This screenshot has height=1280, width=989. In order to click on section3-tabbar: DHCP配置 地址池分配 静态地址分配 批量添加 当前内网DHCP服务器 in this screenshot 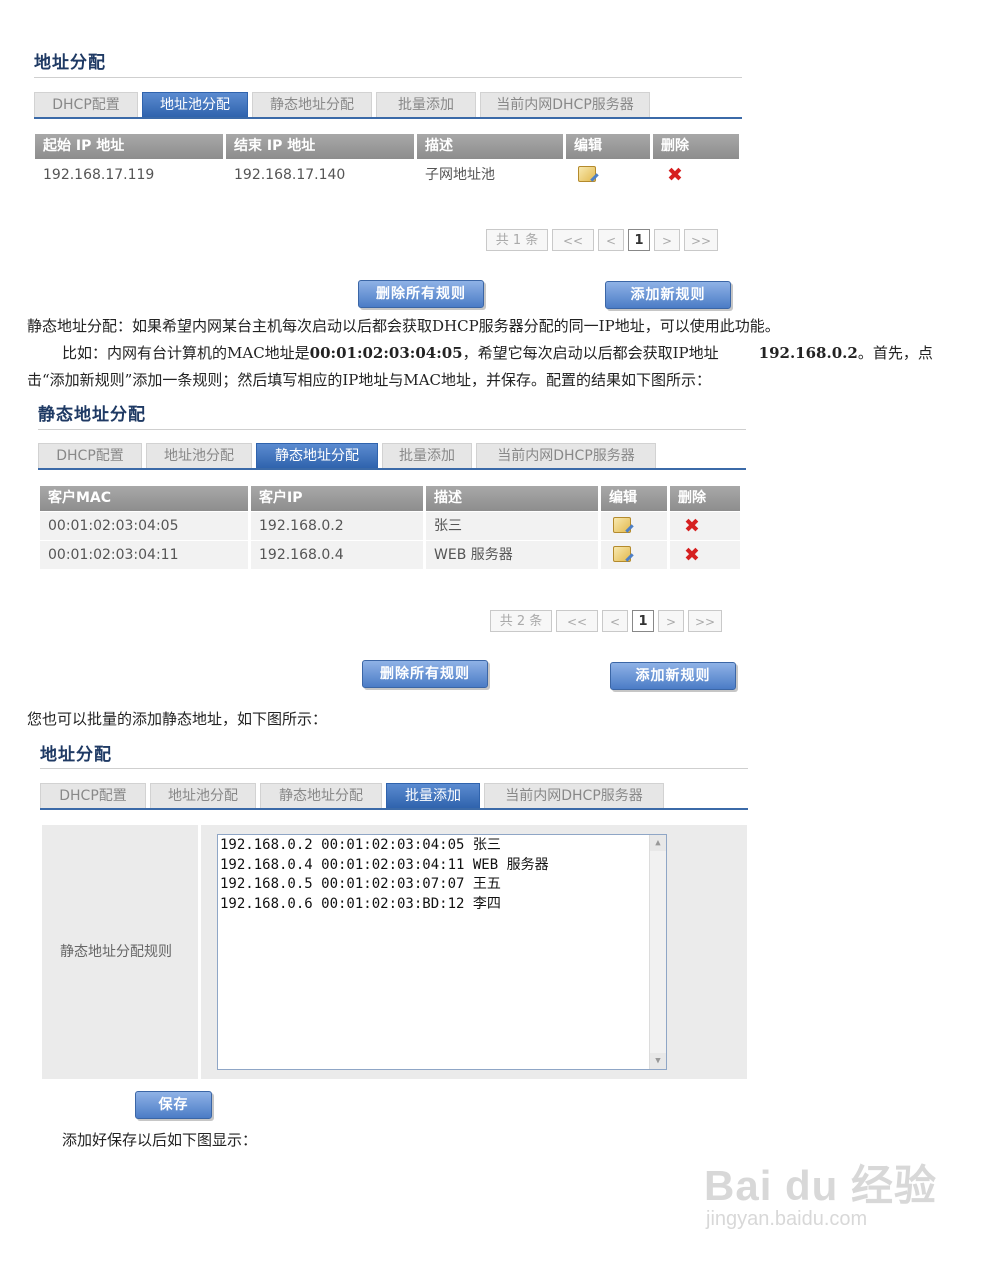, I will do `click(394, 795)`.